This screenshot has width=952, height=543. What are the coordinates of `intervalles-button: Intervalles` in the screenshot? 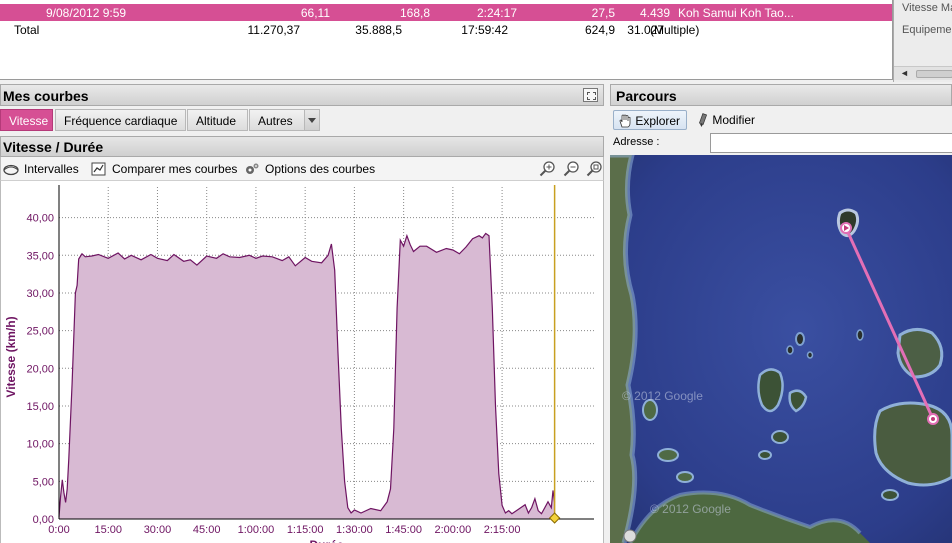 It's located at (41, 169).